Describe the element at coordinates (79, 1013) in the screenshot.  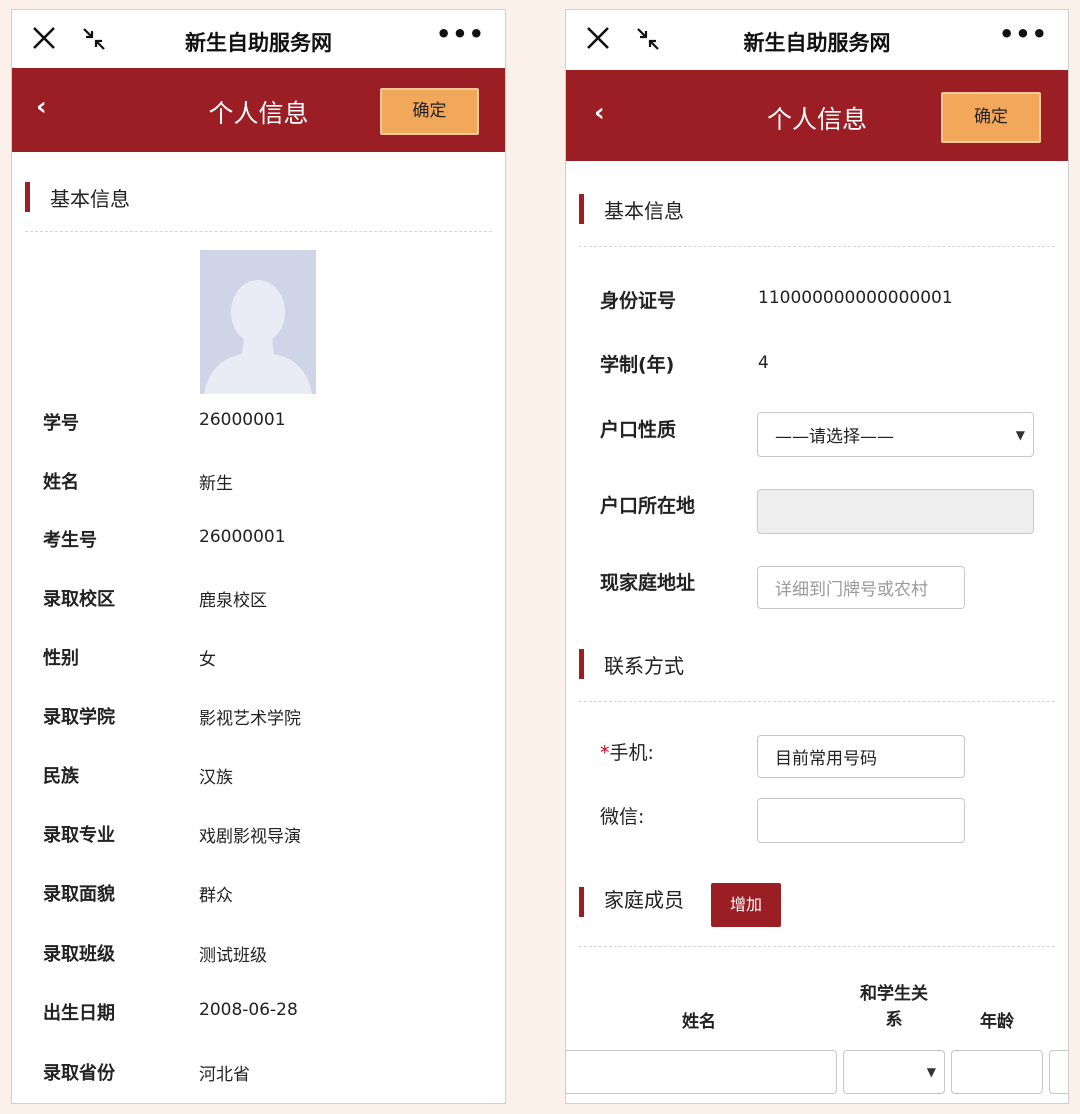
I see `field-label-birthdate: 出生日期` at that location.